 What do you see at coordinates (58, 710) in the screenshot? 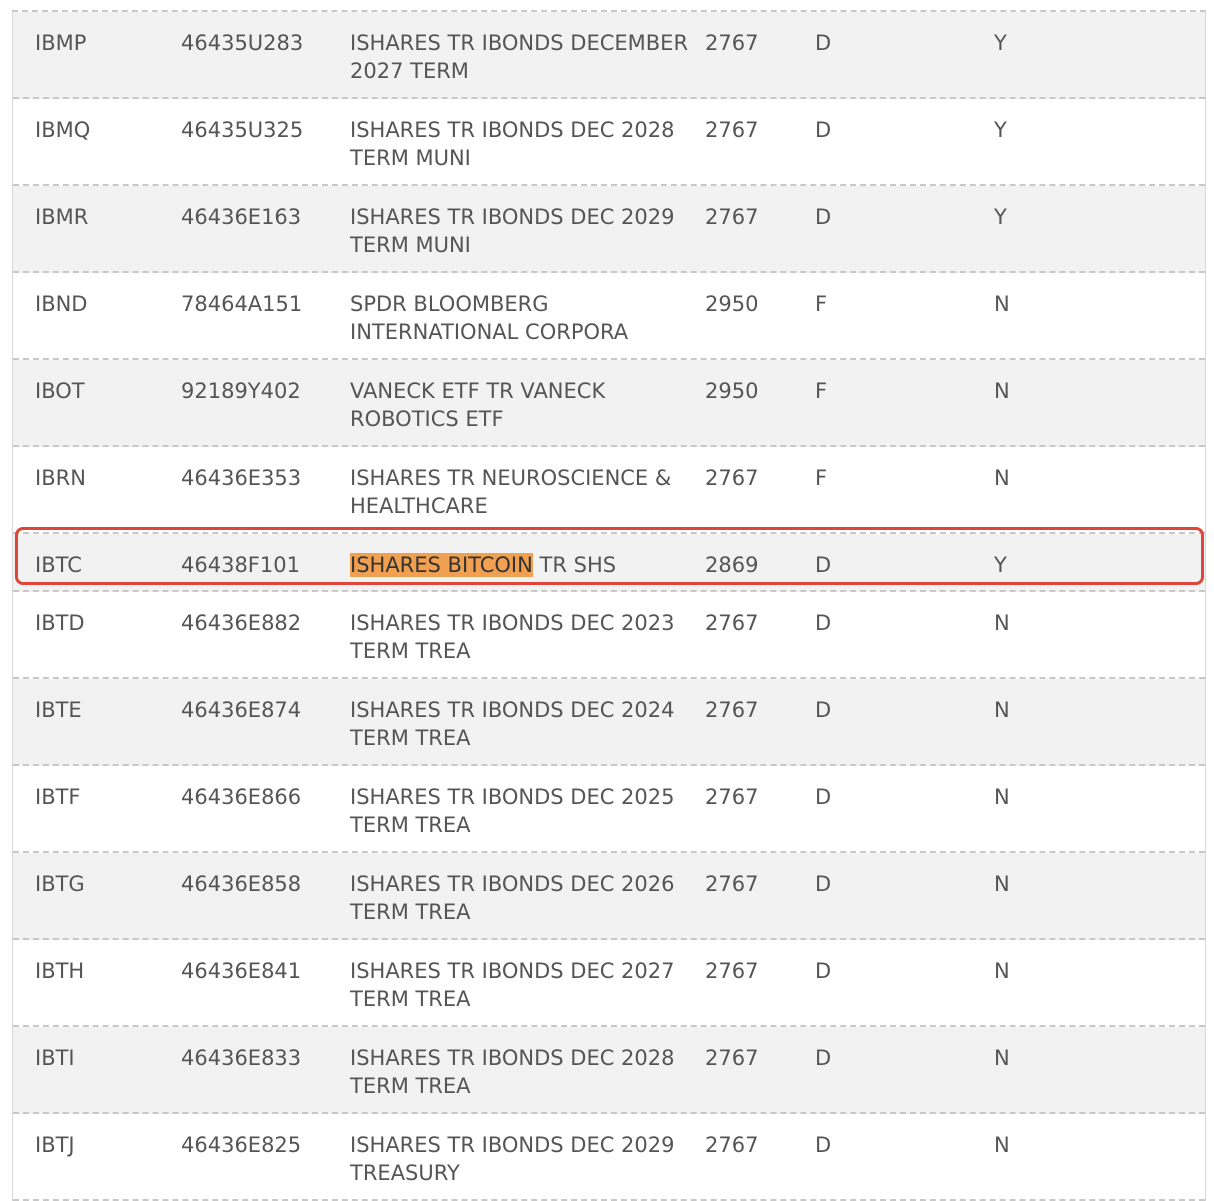
I see `symbol-cell: IBTE` at bounding box center [58, 710].